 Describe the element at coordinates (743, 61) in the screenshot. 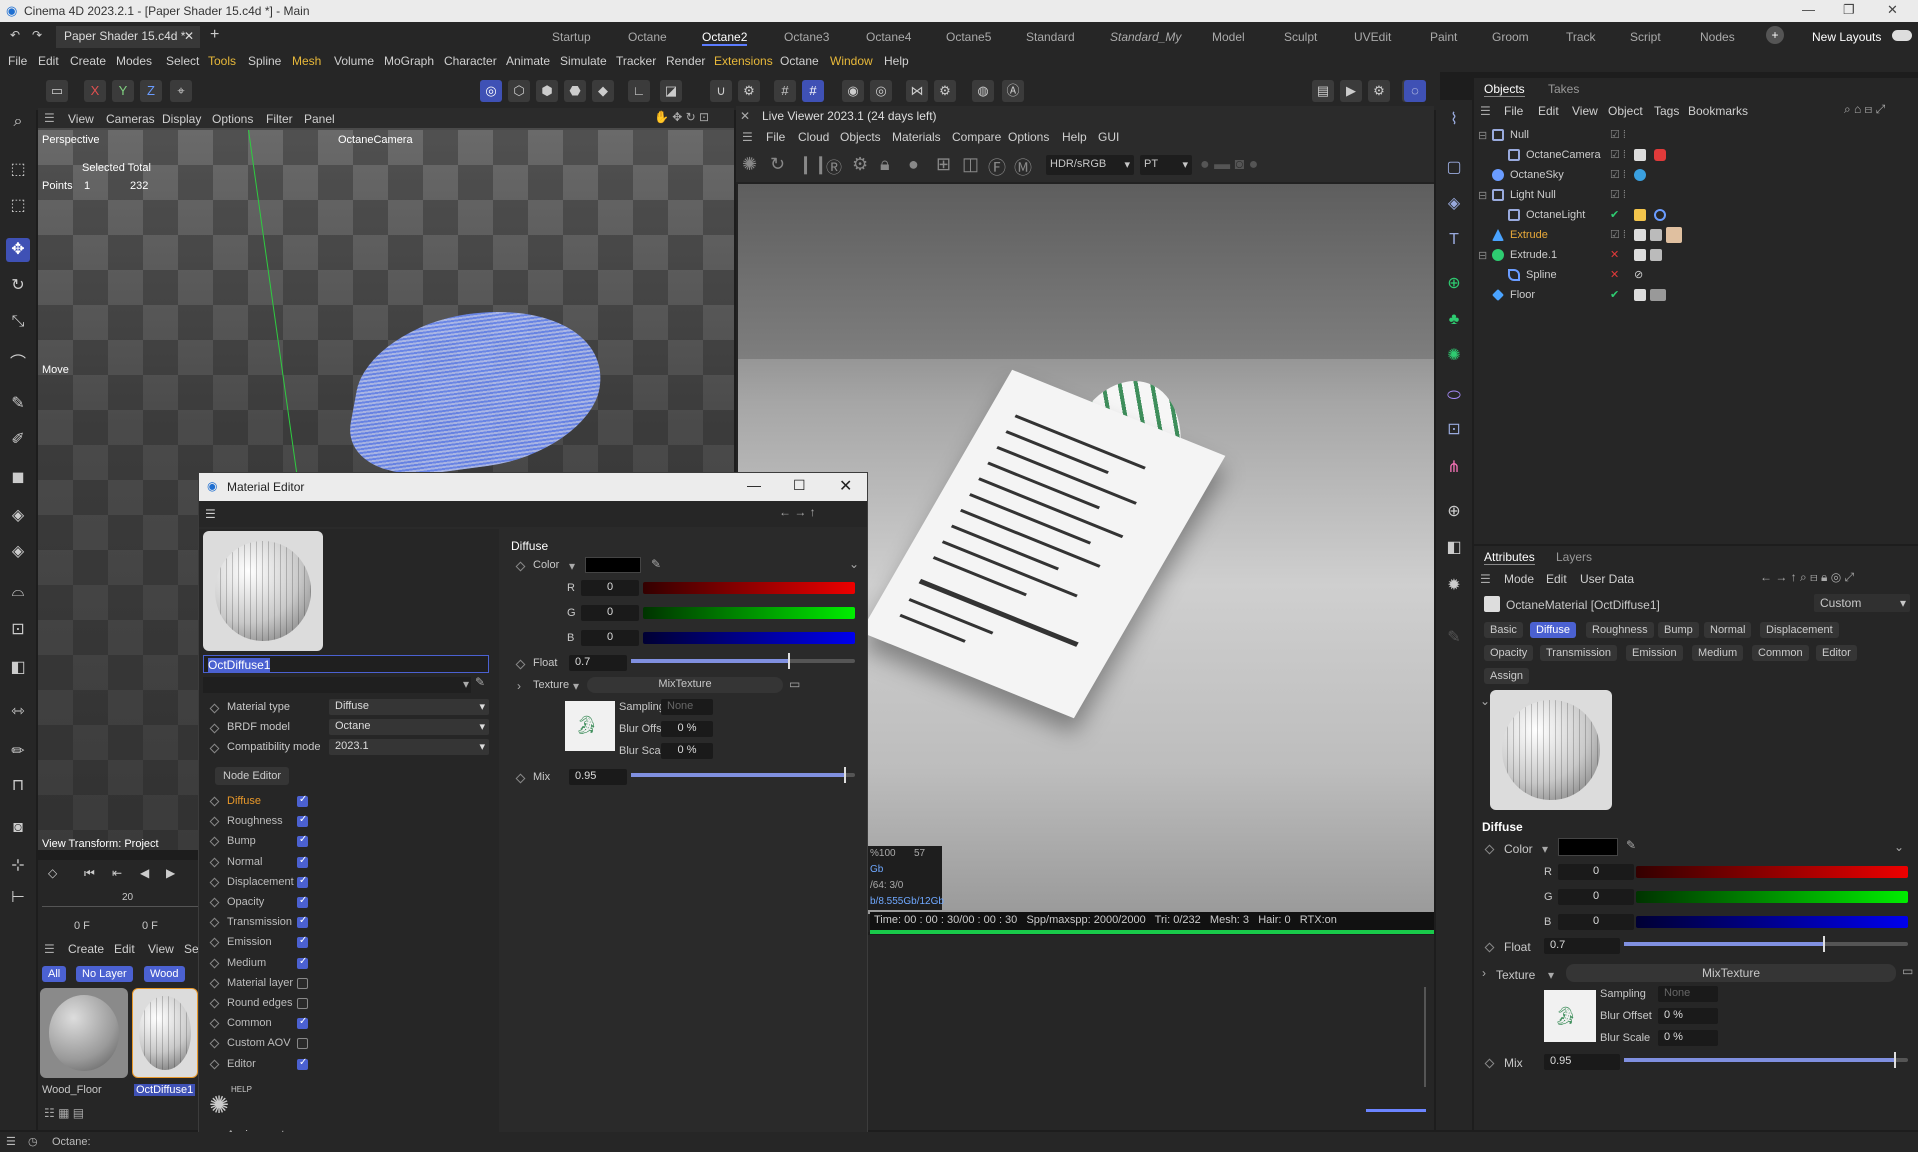

I see `menu-extensions: Extensions` at that location.